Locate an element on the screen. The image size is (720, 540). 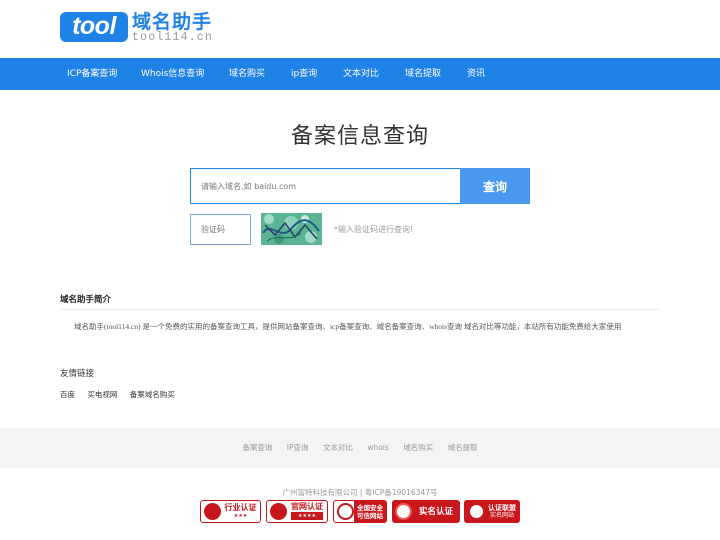
captcha-noise-graphic is located at coordinates (291, 229).